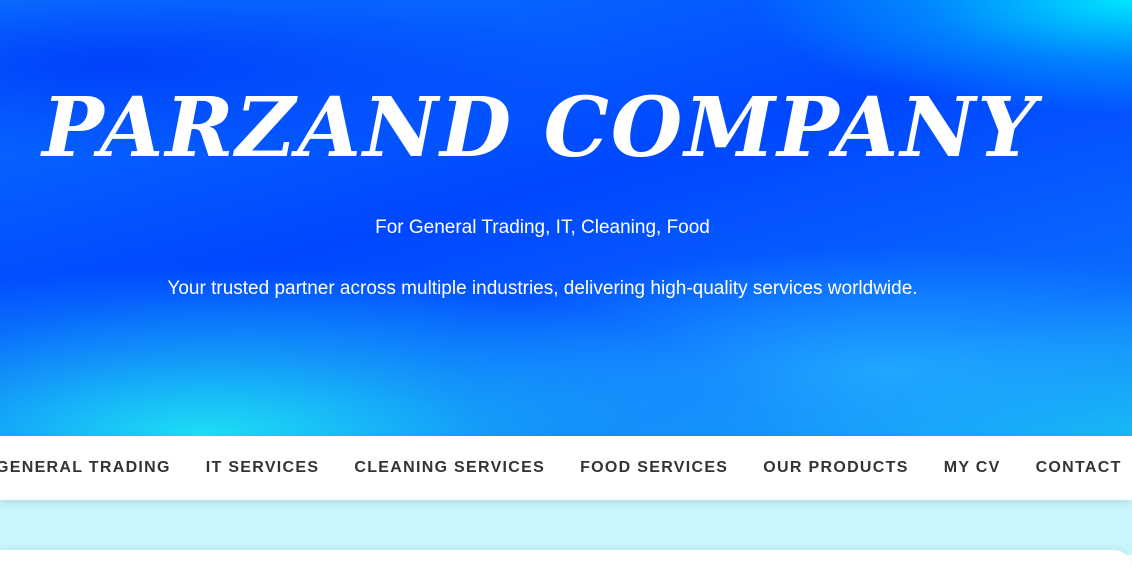 This screenshot has width=1132, height=570. Describe the element at coordinates (542, 227) in the screenshot. I see `hero-subtitle: For General Trading, IT, Cleaning, Food` at that location.